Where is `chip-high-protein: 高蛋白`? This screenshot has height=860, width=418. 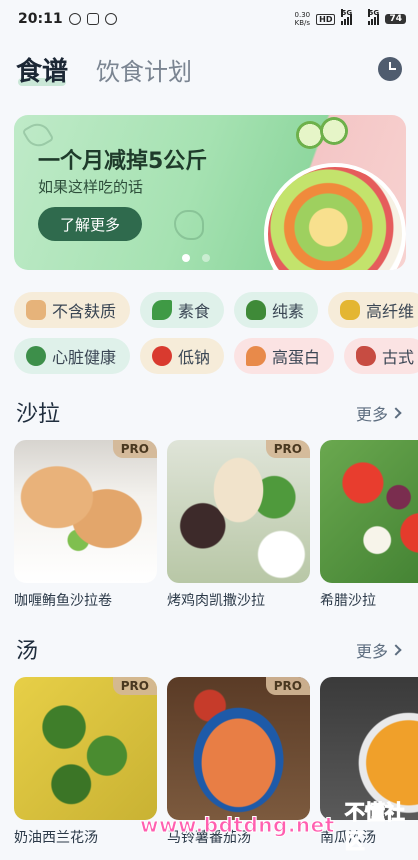 chip-high-protein: 高蛋白 is located at coordinates (284, 356).